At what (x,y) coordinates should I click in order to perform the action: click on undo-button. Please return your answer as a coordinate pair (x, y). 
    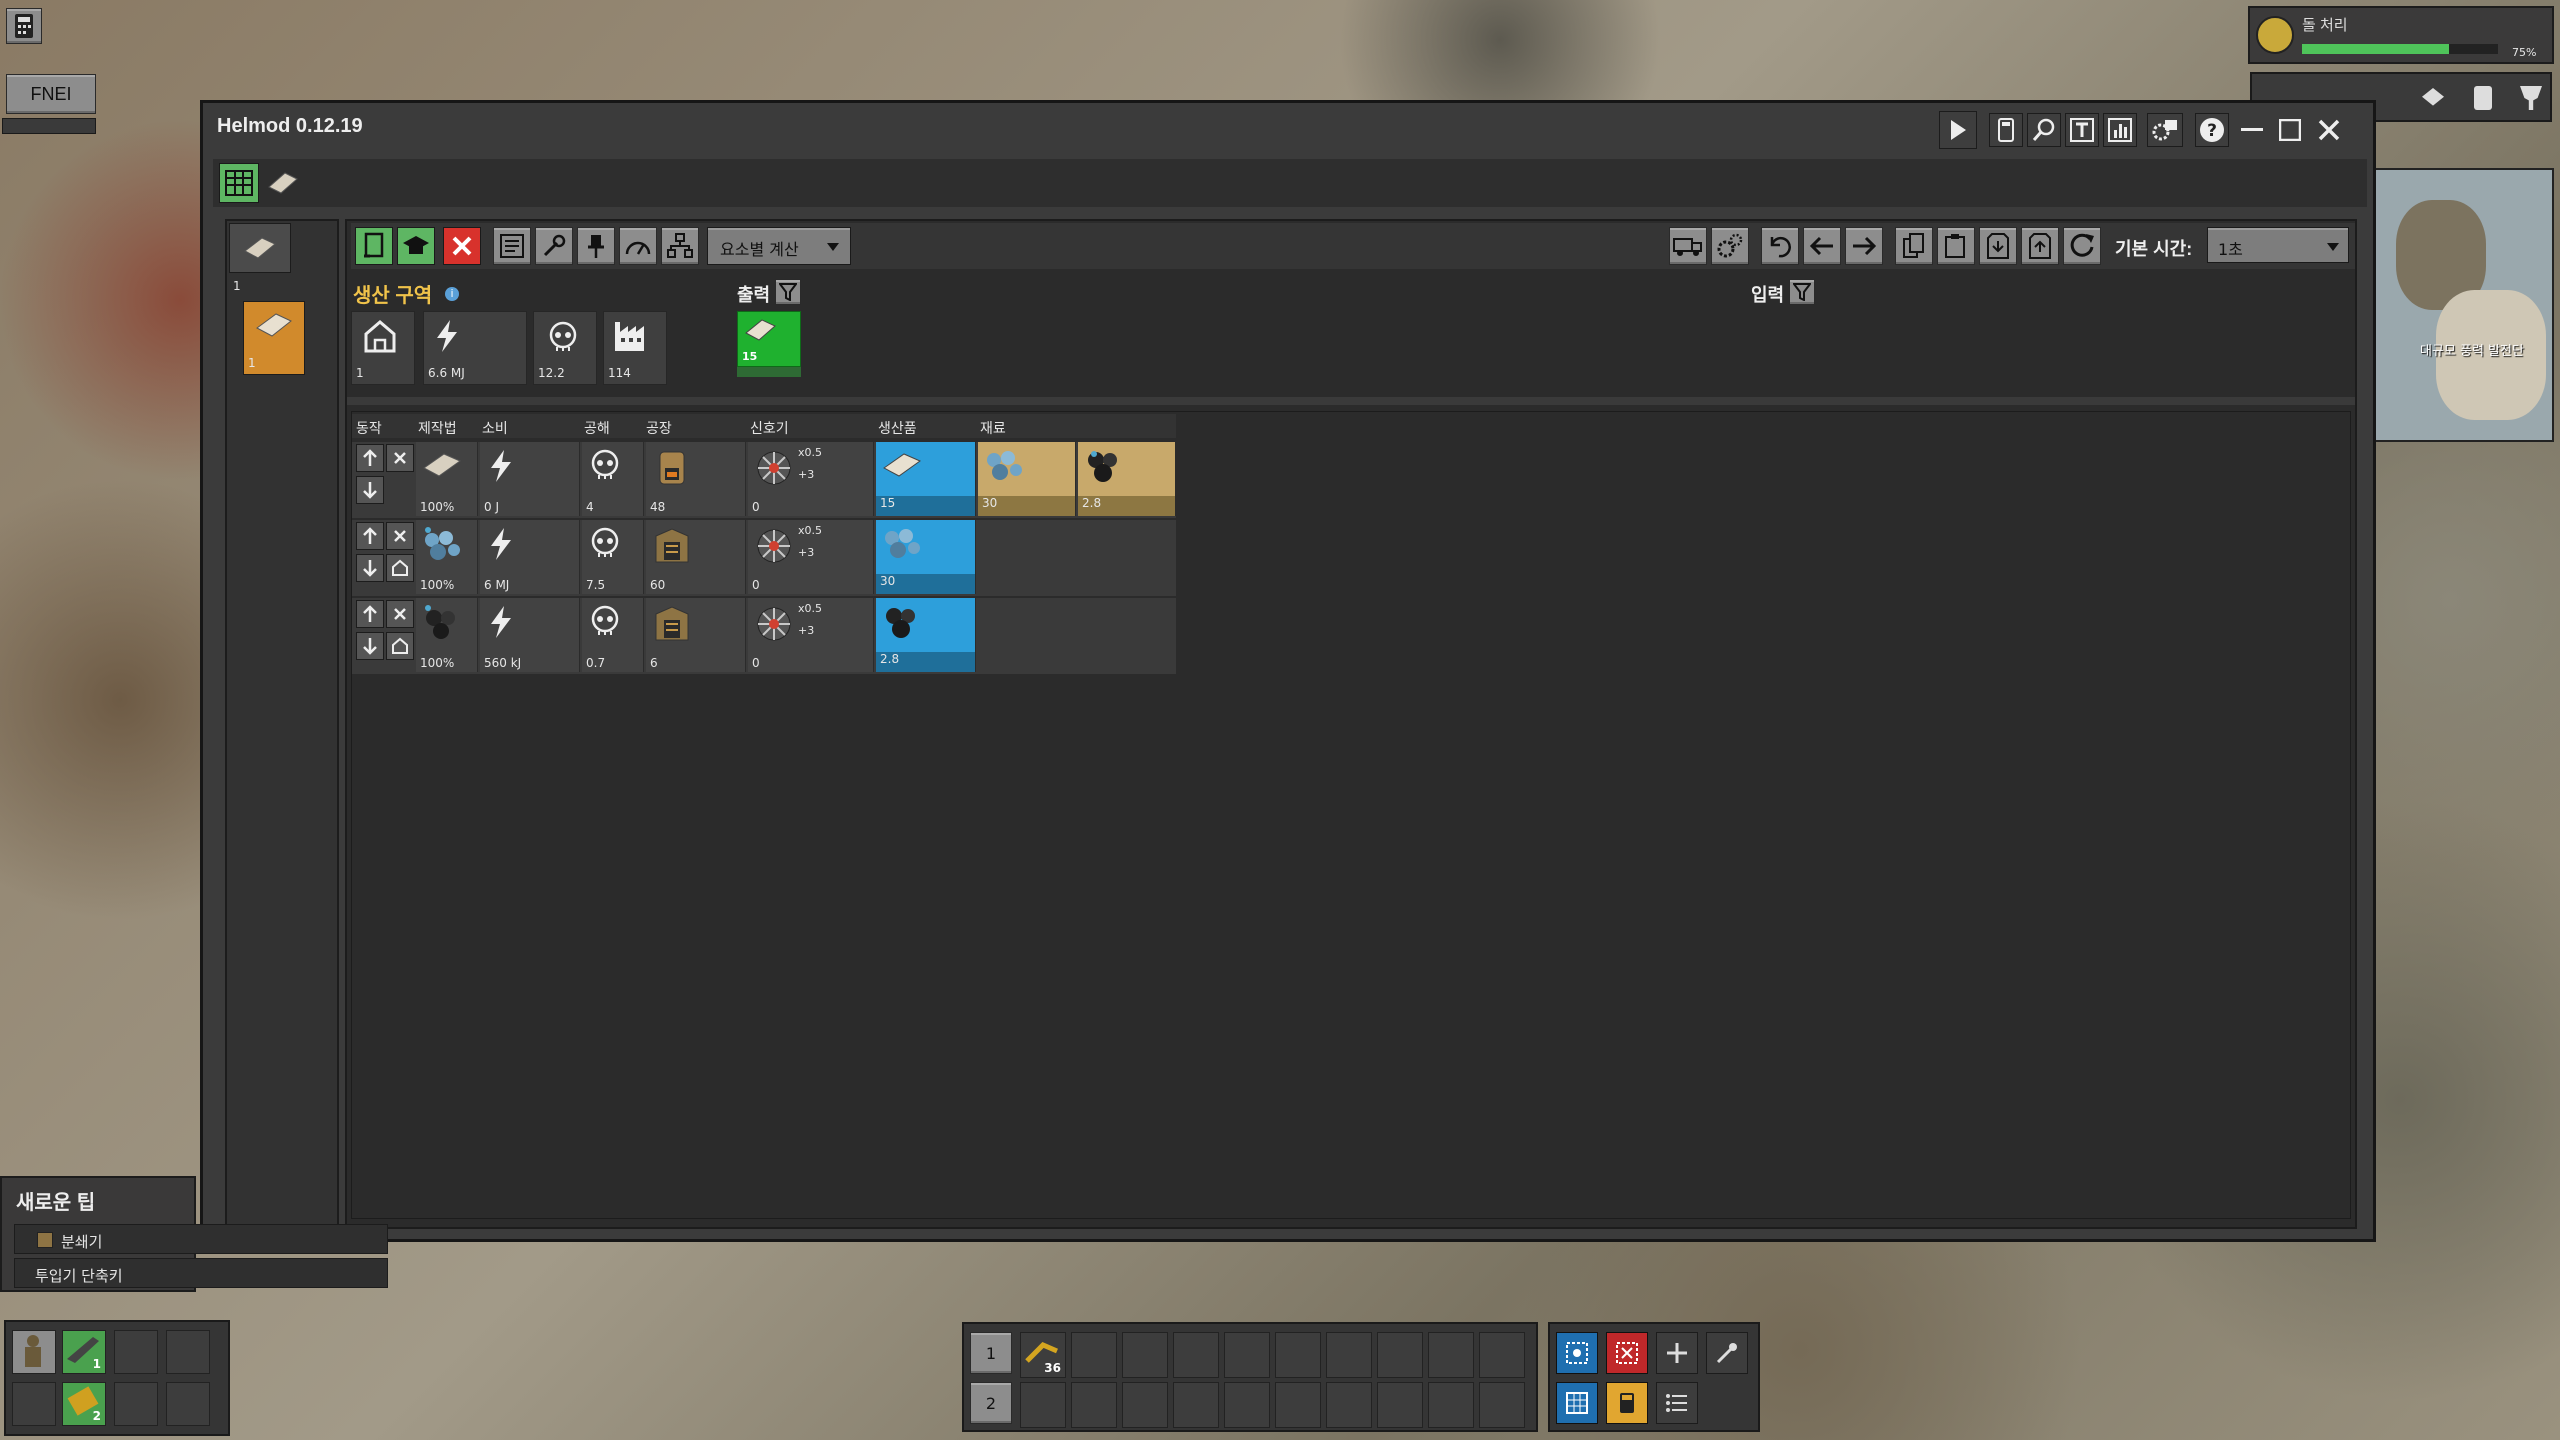
    Looking at the image, I should click on (1780, 246).